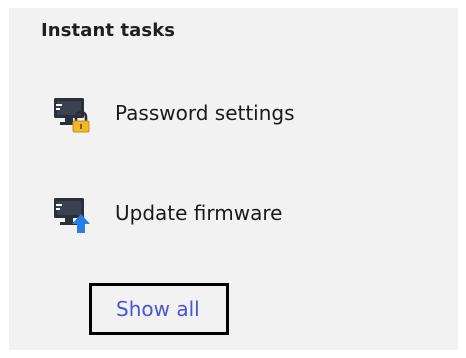 The image size is (466, 358). What do you see at coordinates (72, 215) in the screenshot?
I see `computer-upload-icon` at bounding box center [72, 215].